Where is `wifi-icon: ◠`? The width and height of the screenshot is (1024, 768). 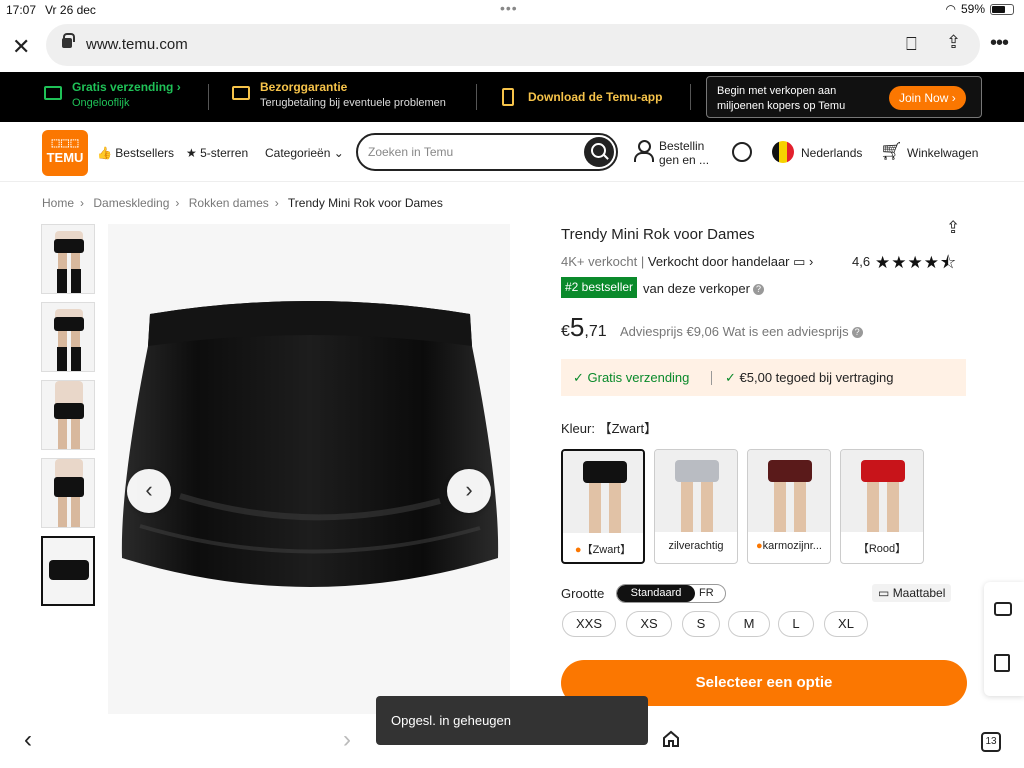 wifi-icon: ◠ is located at coordinates (950, 9).